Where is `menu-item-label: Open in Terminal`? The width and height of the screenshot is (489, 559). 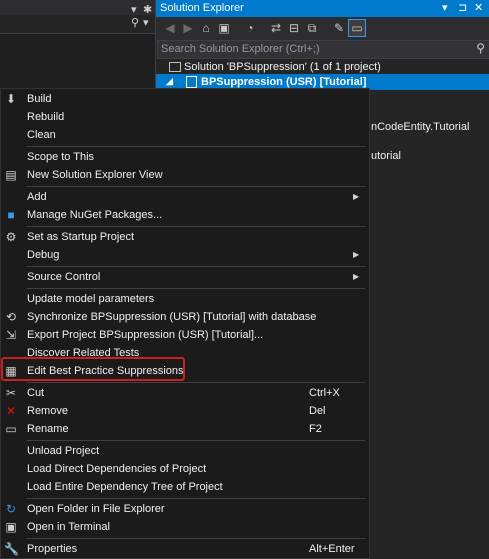 menu-item-label: Open in Terminal is located at coordinates (68, 527).